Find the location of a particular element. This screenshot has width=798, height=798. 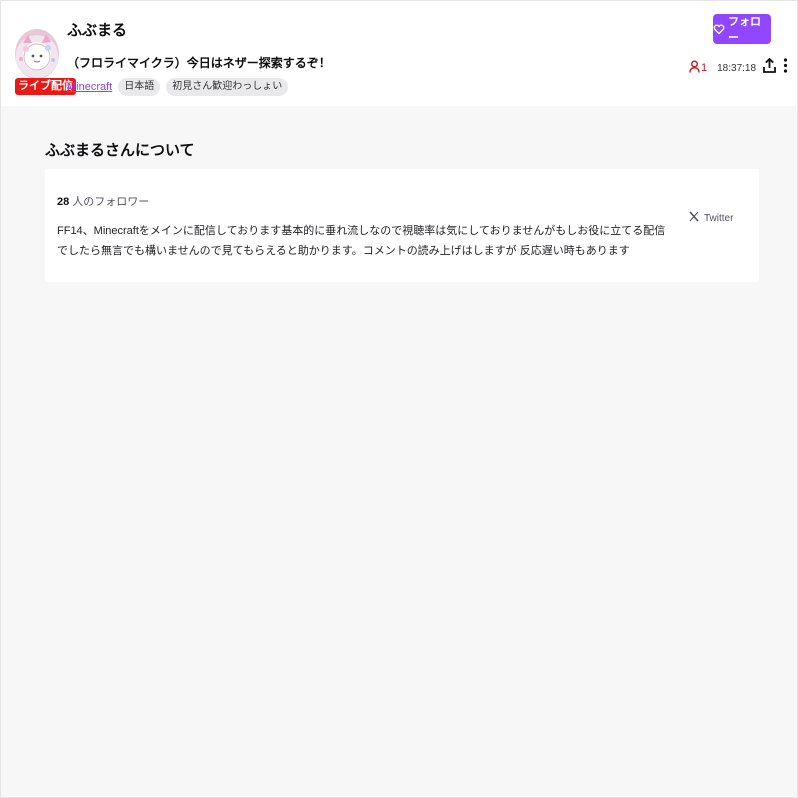

share-icon is located at coordinates (769, 67).